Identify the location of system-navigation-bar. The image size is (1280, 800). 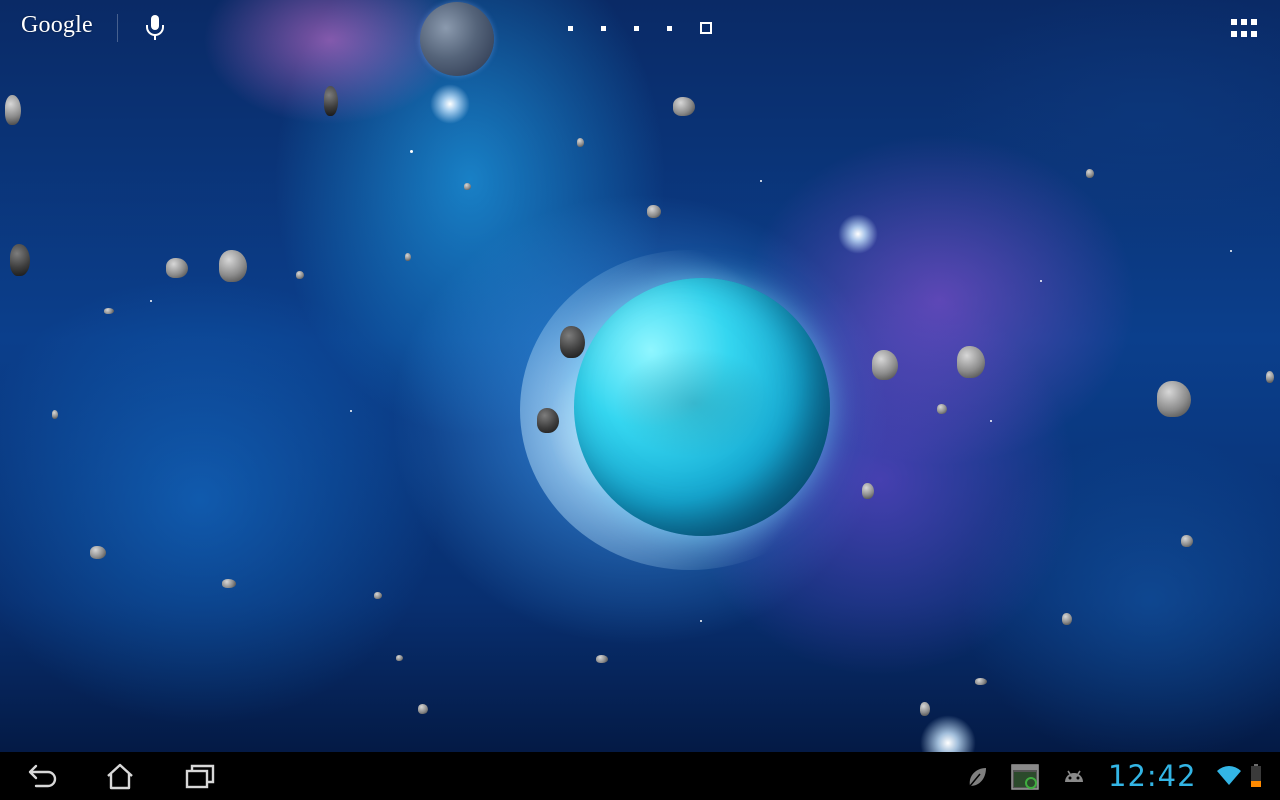
(640, 776).